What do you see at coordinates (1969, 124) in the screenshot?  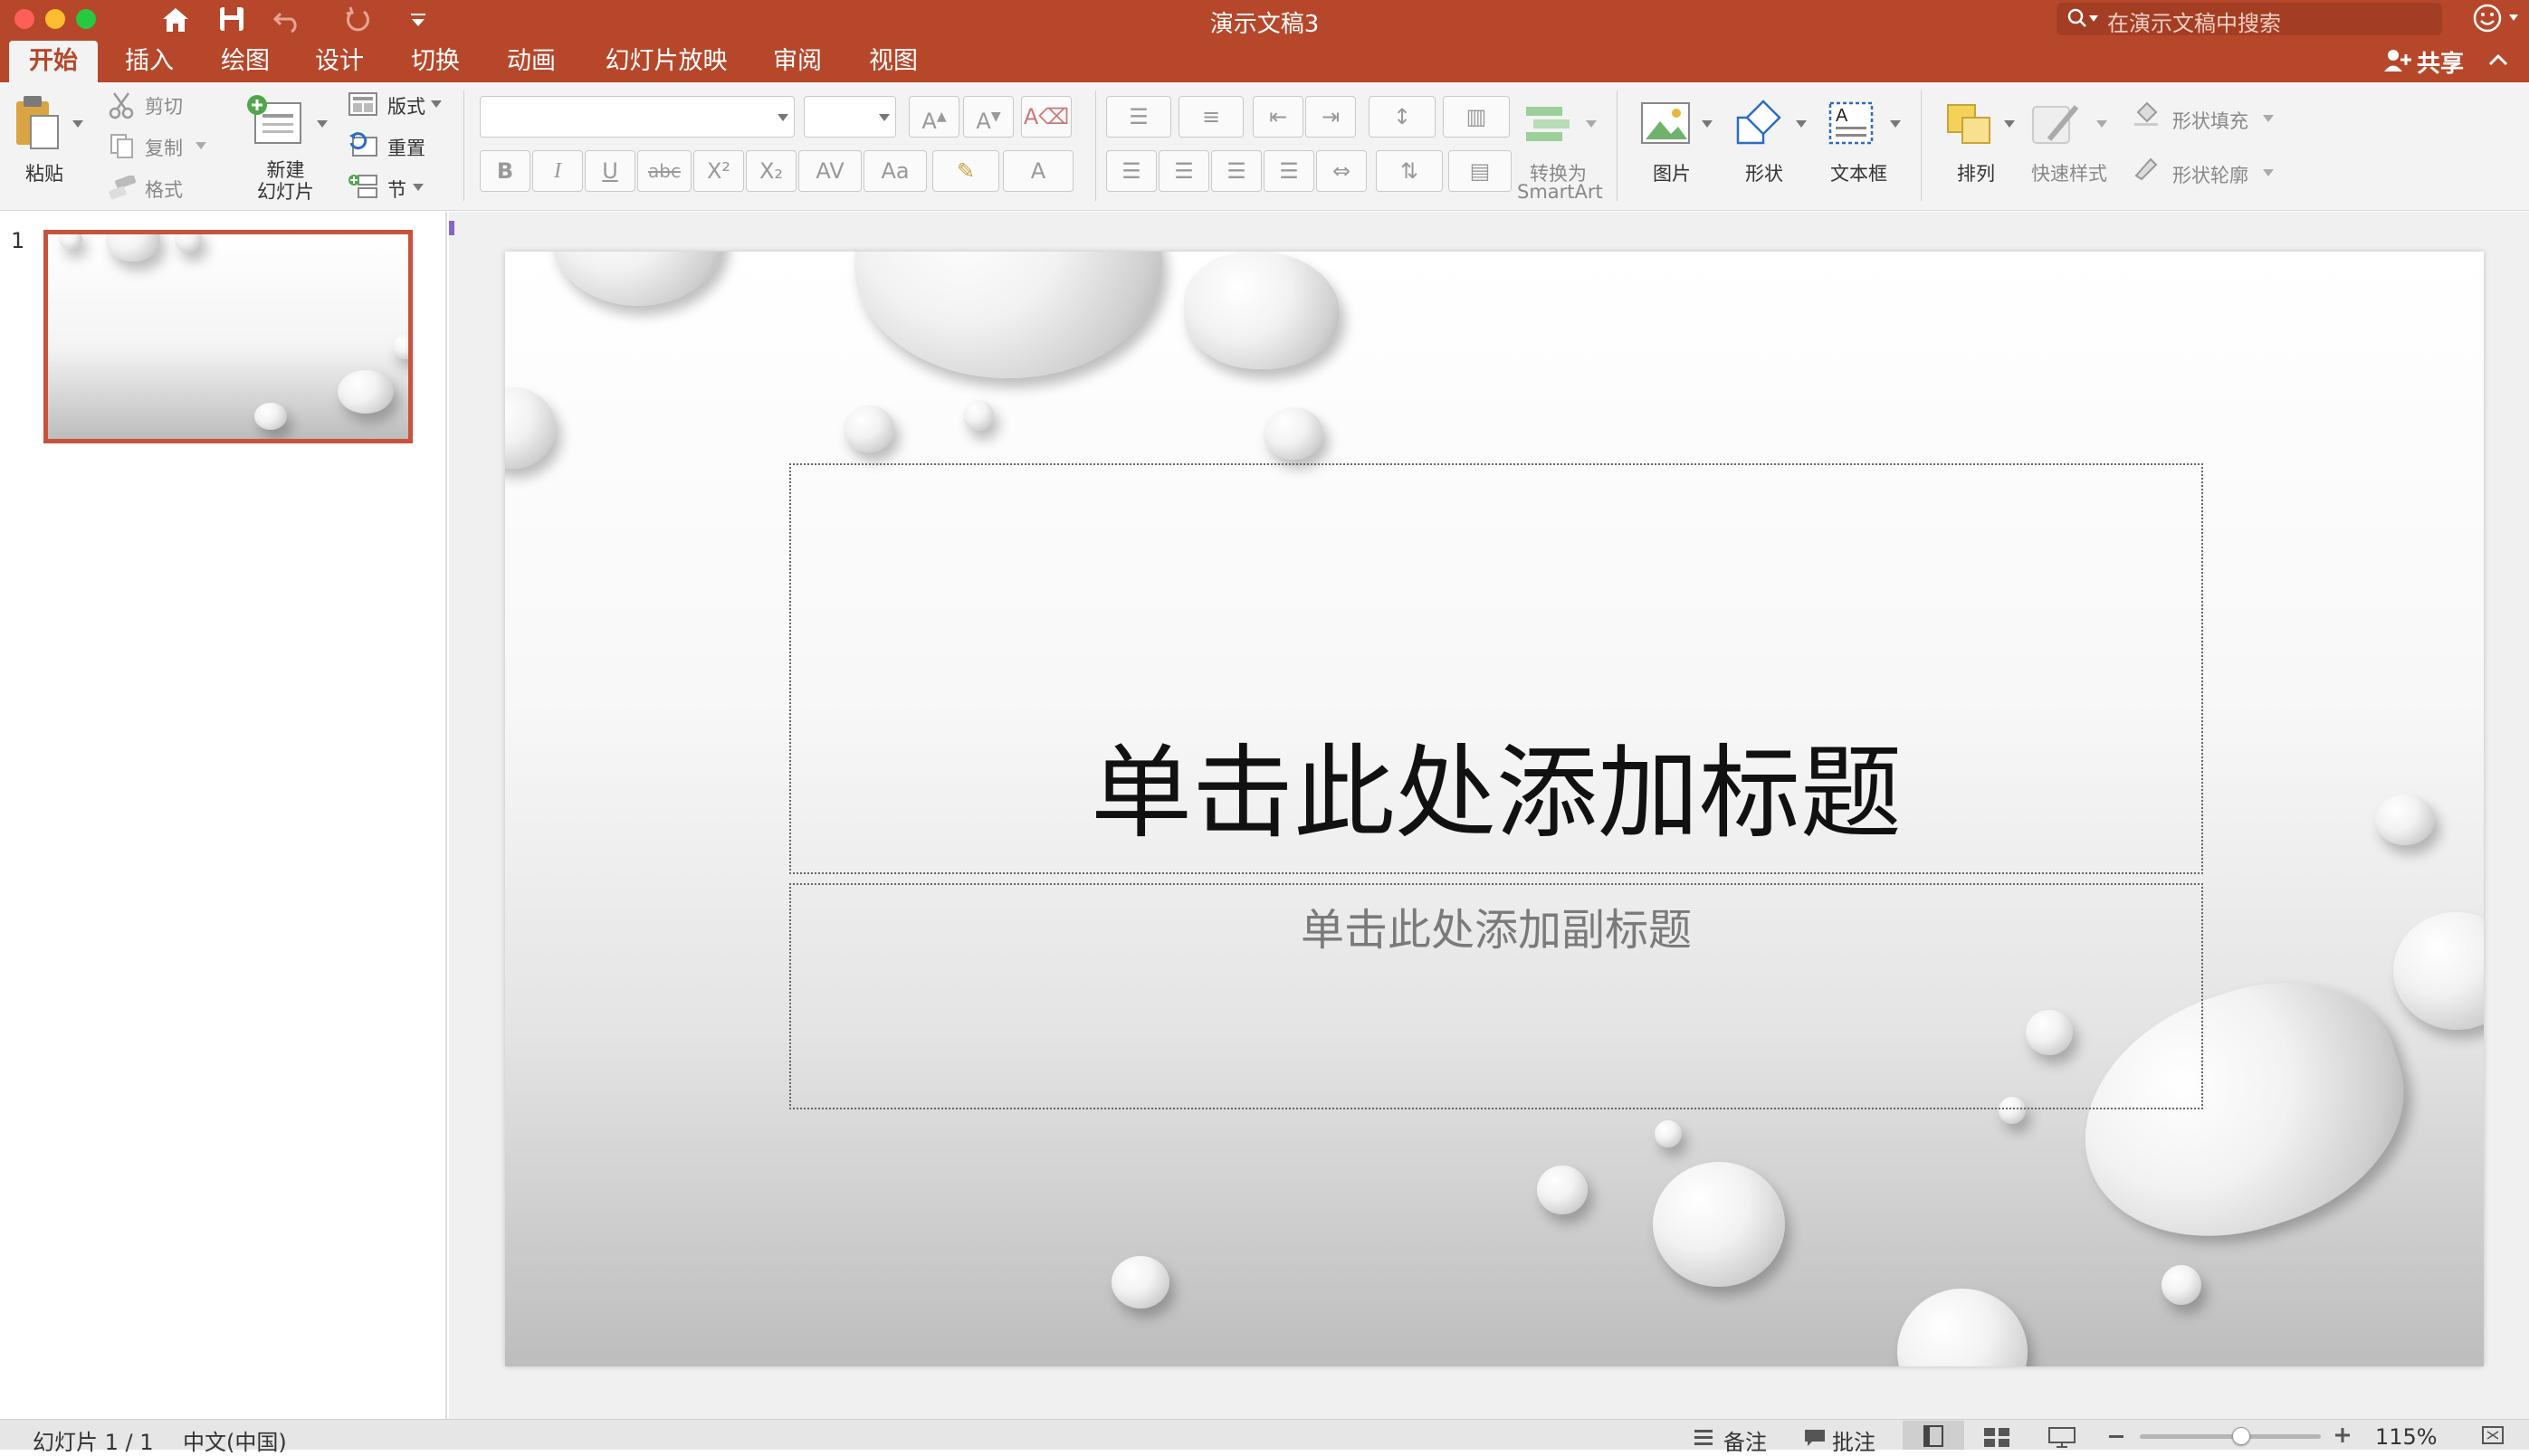 I see `arrange-icon` at bounding box center [1969, 124].